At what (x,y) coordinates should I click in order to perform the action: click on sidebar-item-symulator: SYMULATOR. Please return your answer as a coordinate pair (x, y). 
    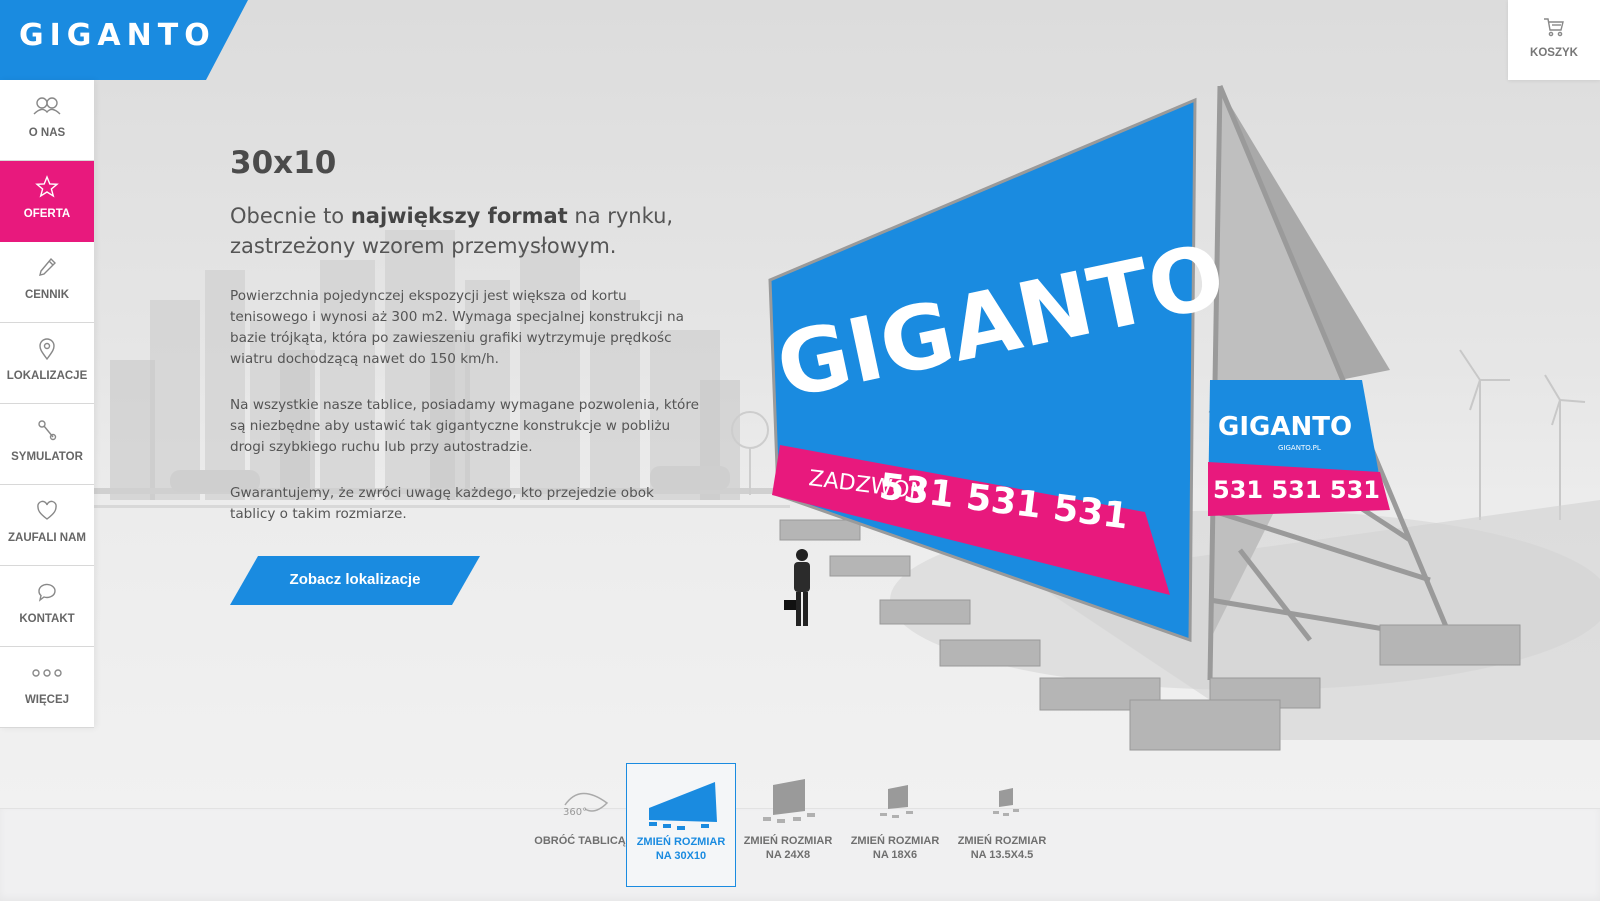
    Looking at the image, I should click on (47, 444).